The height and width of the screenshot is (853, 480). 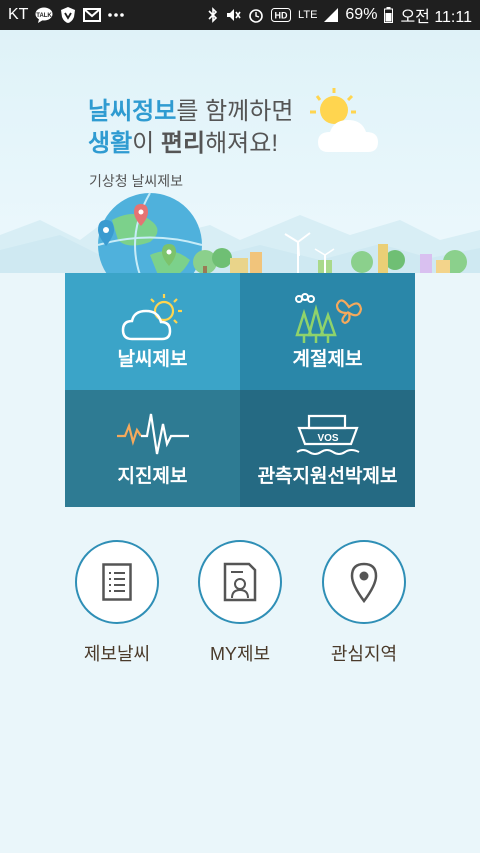 I want to click on favorite-region-label: 관심지역, so click(x=364, y=654).